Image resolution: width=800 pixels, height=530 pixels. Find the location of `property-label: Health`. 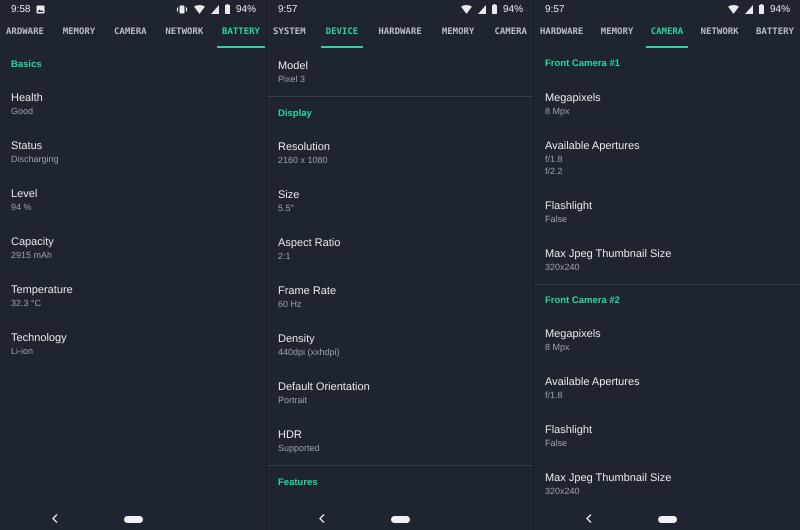

property-label: Health is located at coordinates (27, 98).